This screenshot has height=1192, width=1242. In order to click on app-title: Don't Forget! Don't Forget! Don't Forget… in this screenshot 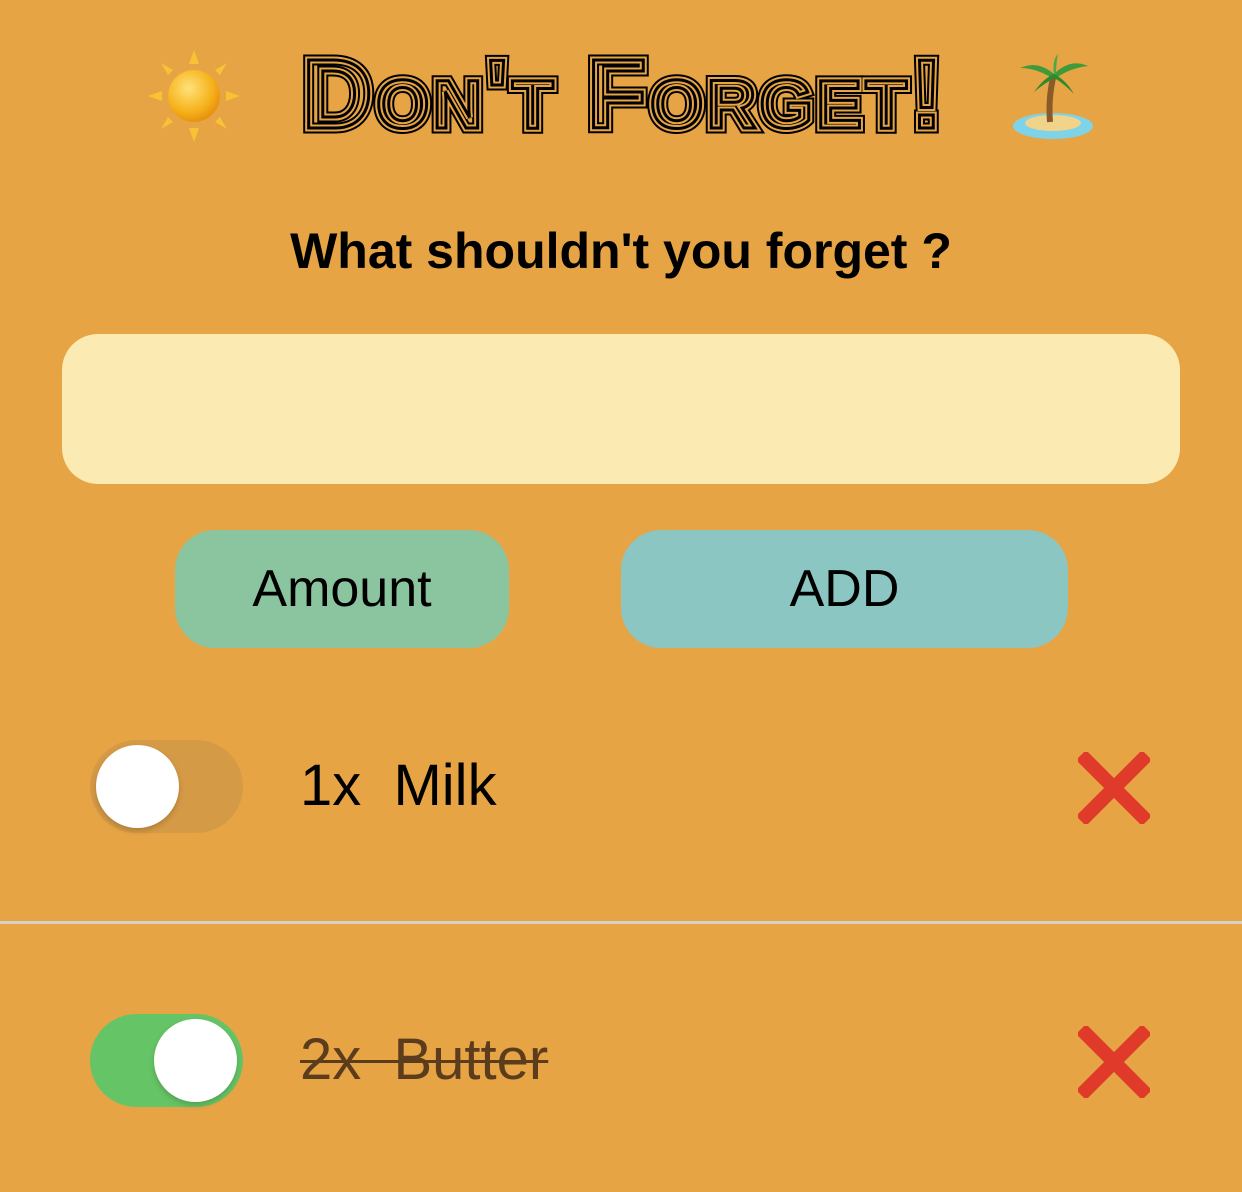, I will do `click(624, 94)`.